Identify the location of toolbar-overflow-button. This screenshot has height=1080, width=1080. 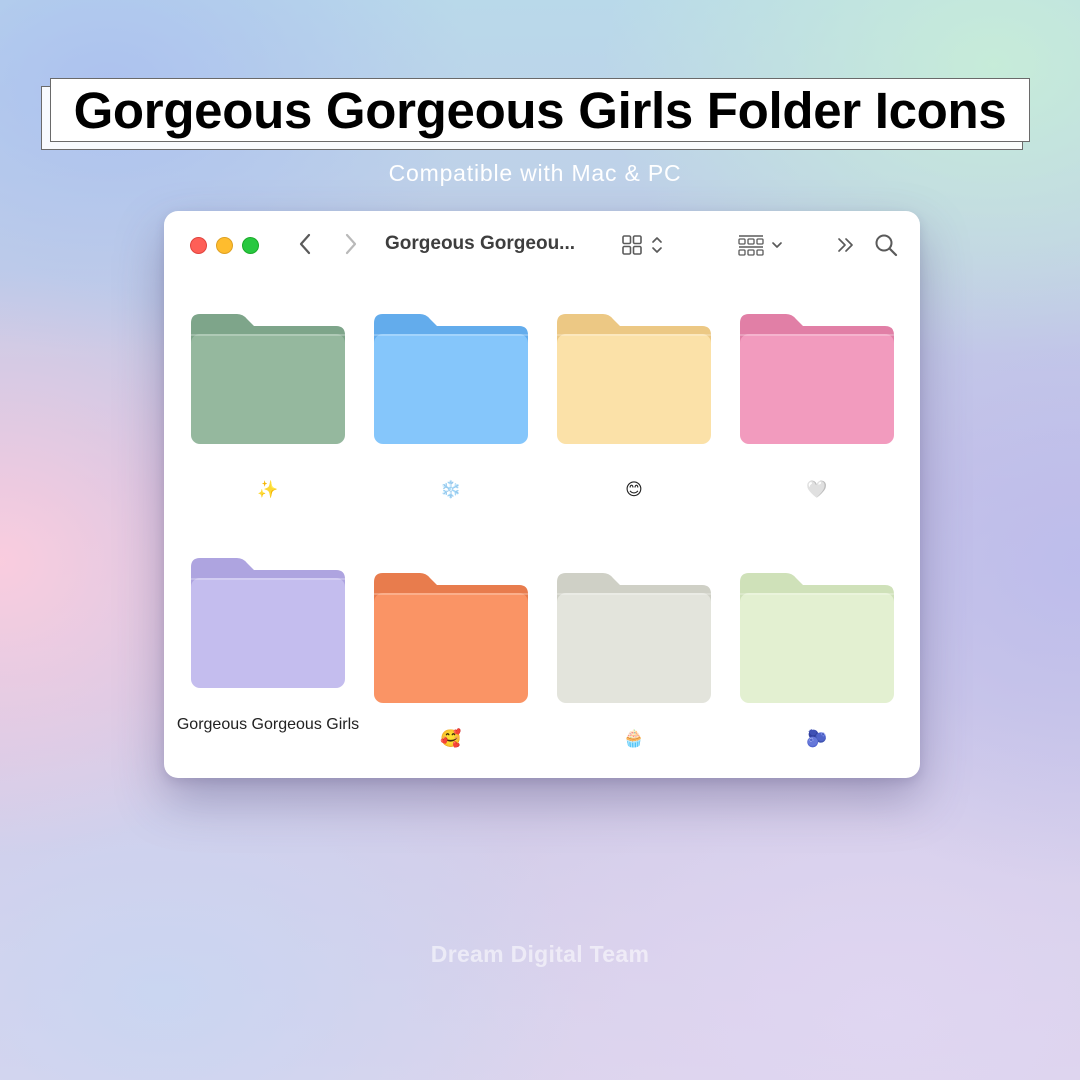
(846, 245).